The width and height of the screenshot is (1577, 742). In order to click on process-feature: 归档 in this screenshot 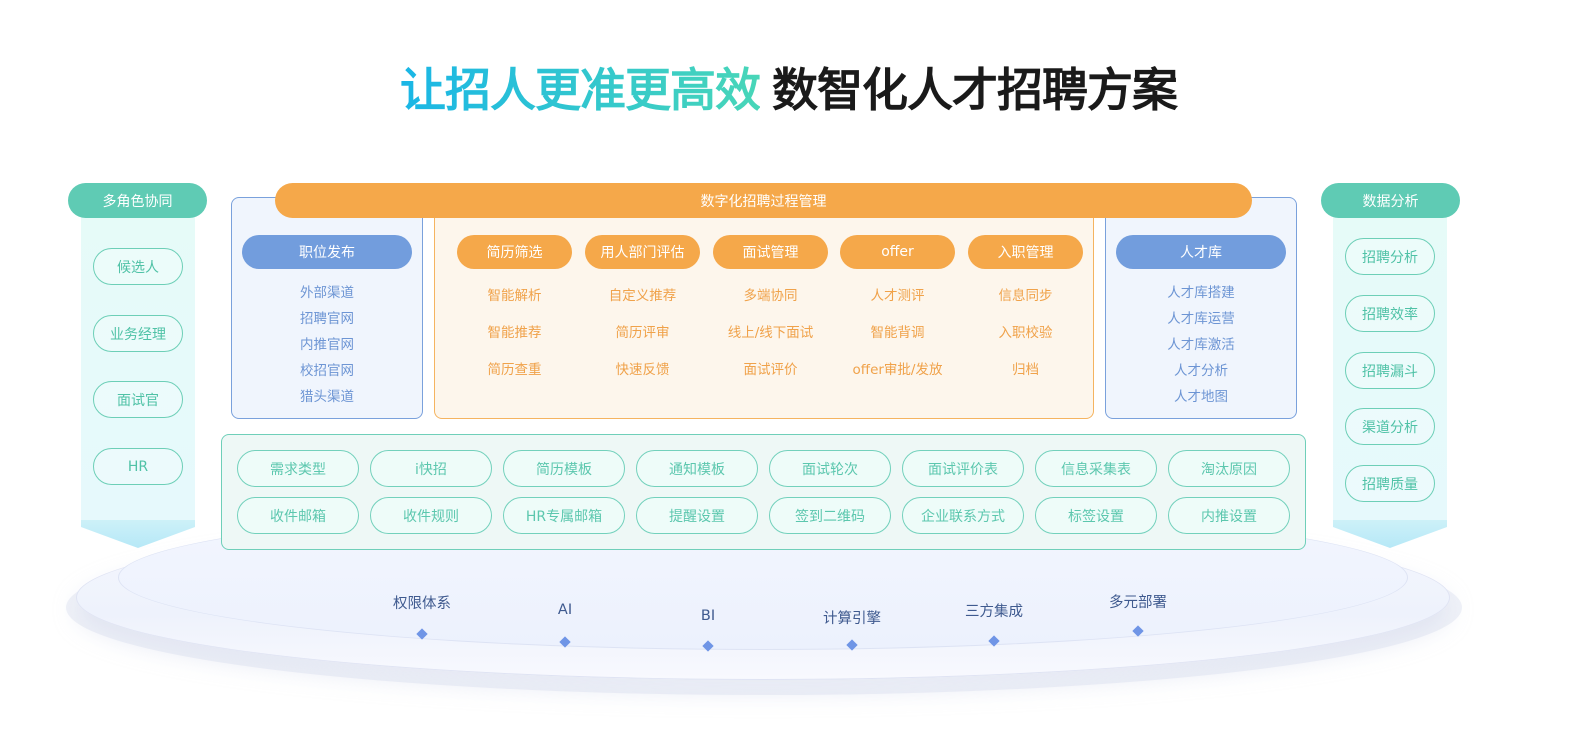, I will do `click(1025, 370)`.